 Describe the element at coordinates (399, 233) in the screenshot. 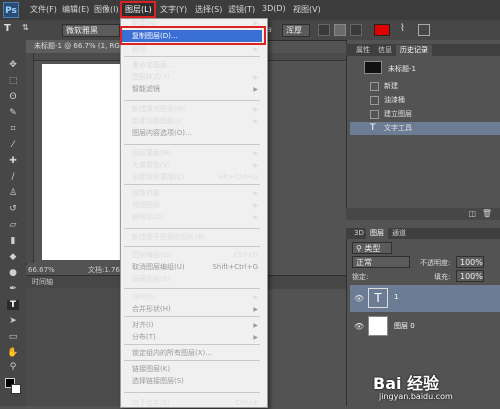

I see `tab-channels: 通道` at that location.